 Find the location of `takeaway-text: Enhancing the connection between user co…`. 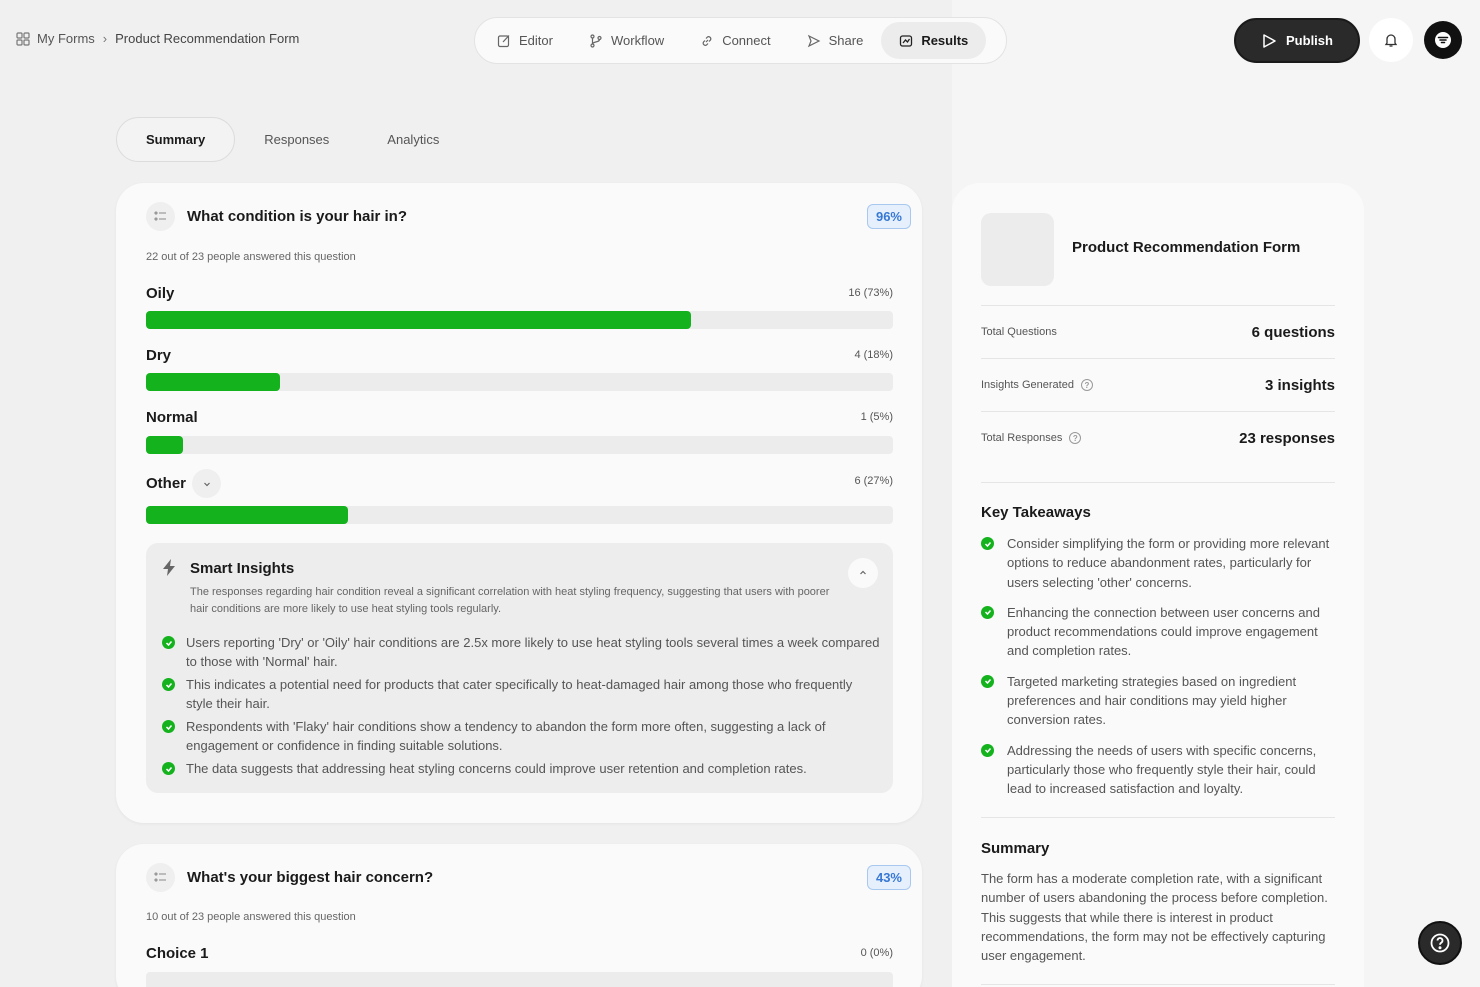

takeaway-text: Enhancing the connection between user co… is located at coordinates (1163, 631).